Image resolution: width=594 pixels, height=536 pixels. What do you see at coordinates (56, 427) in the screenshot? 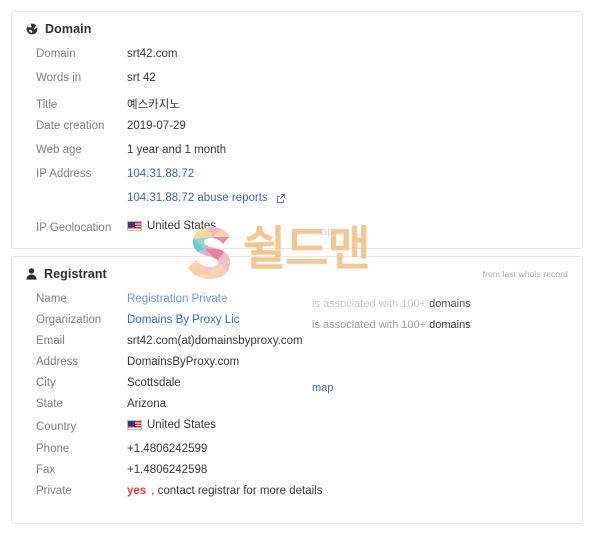
I see `row-label: Country` at bounding box center [56, 427].